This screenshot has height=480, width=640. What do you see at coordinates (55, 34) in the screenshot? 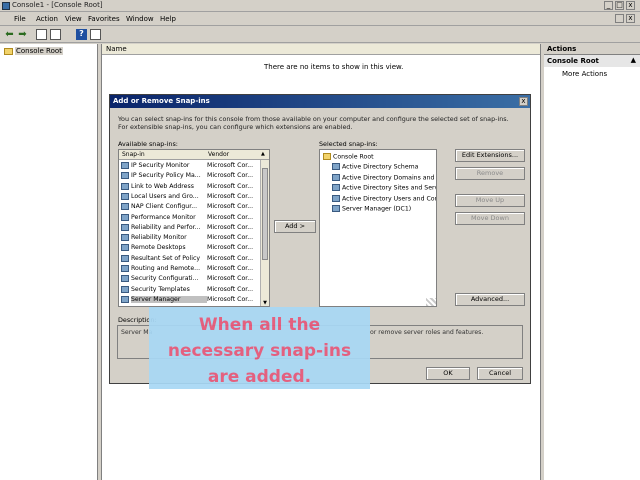
I see `show-hide-icon` at bounding box center [55, 34].